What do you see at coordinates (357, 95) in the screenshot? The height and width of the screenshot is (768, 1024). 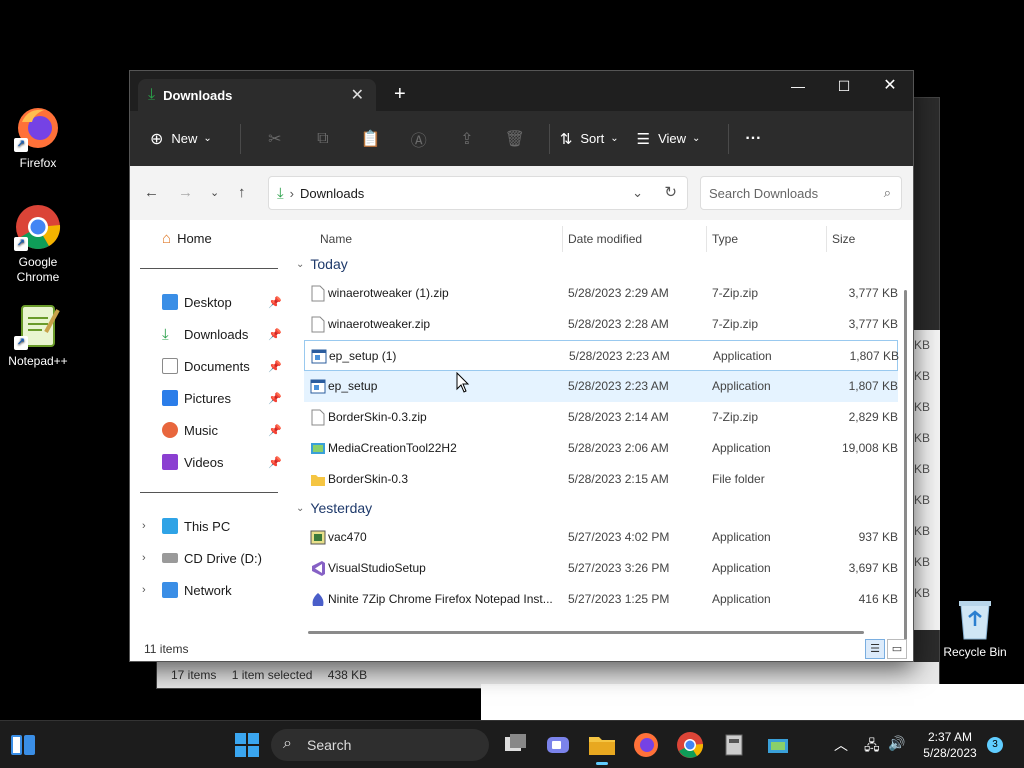 I see `tab-close-button: ✕` at bounding box center [357, 95].